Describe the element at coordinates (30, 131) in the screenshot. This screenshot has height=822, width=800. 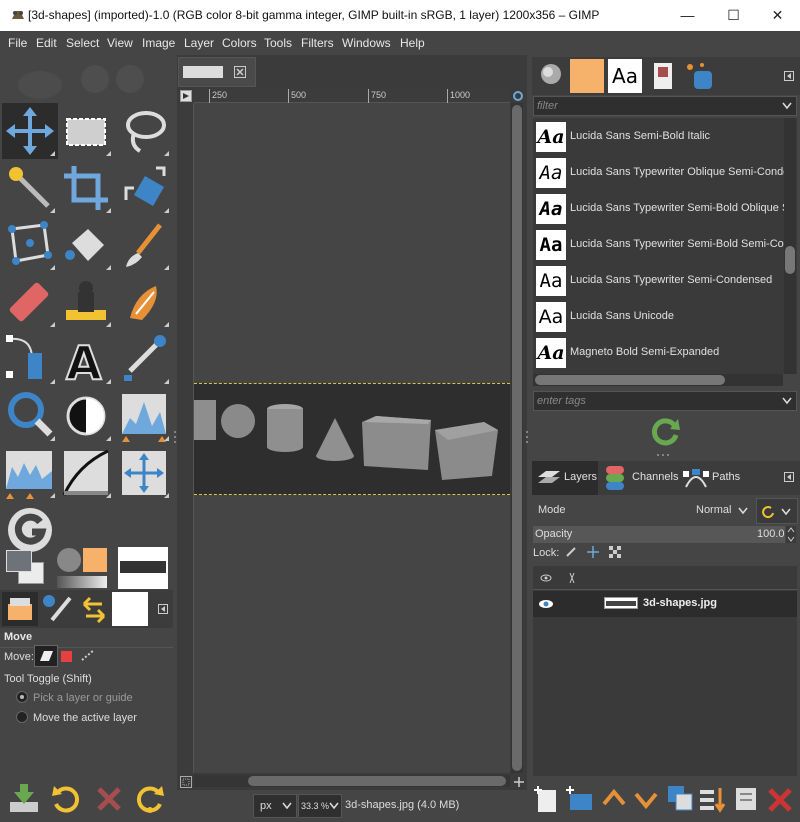
I see `move-tool-button` at that location.